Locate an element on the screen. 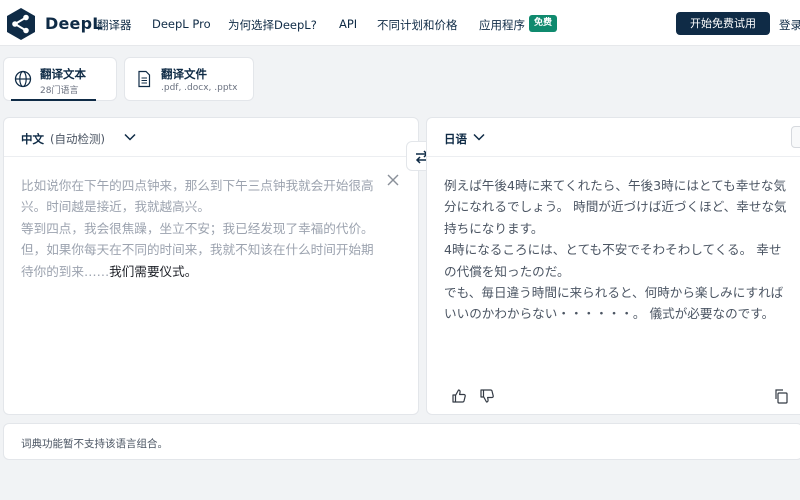  start-free-trial-button: 开始免费试用 is located at coordinates (723, 23).